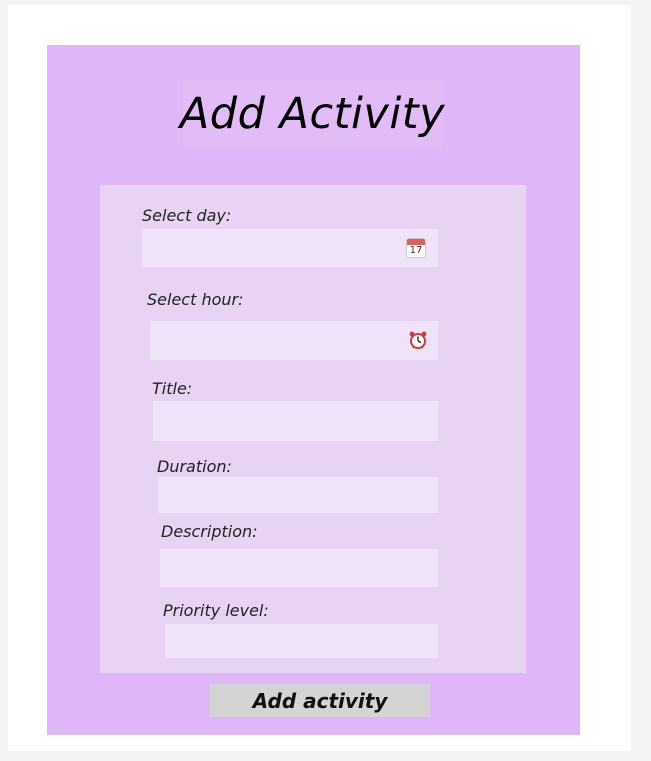 Image resolution: width=651 pixels, height=761 pixels. What do you see at coordinates (195, 299) in the screenshot?
I see `select-hour-label: Select hour:` at bounding box center [195, 299].